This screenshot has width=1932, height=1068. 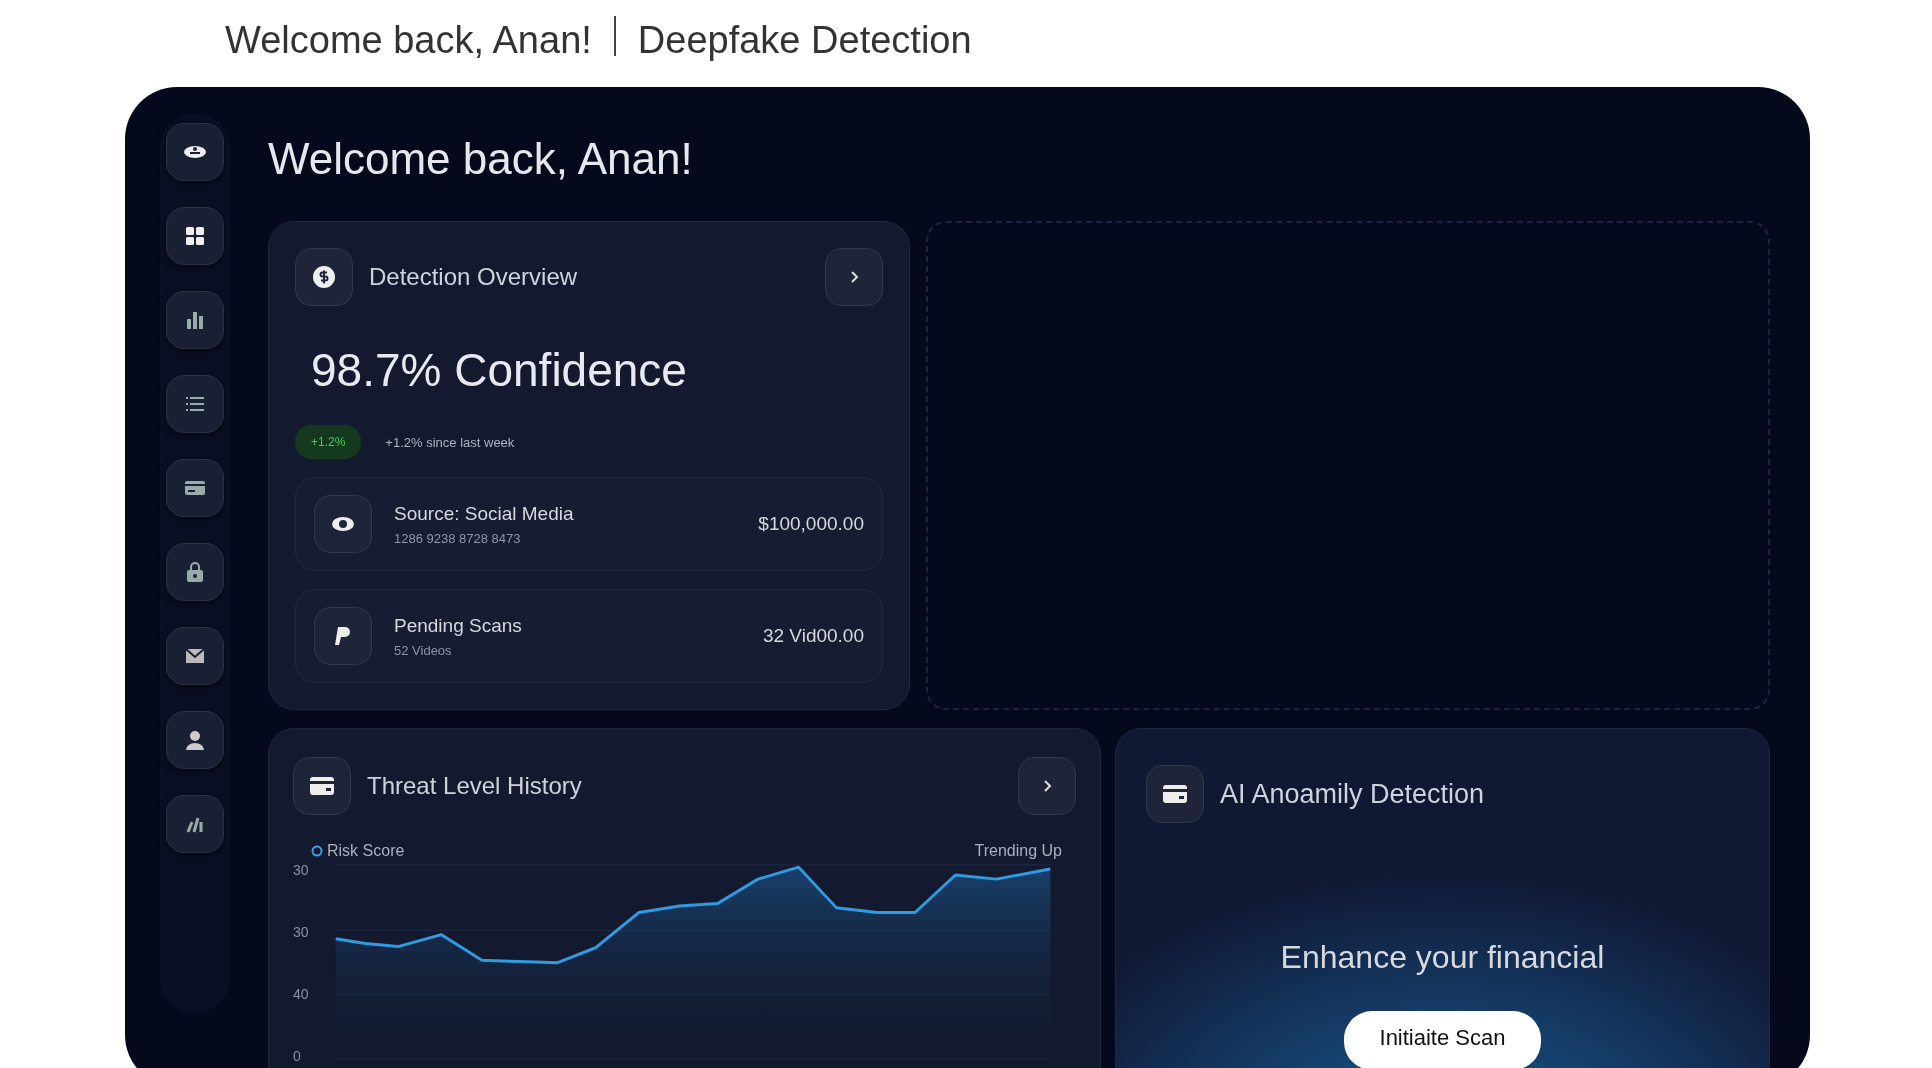 I want to click on grid-icon, so click(x=195, y=236).